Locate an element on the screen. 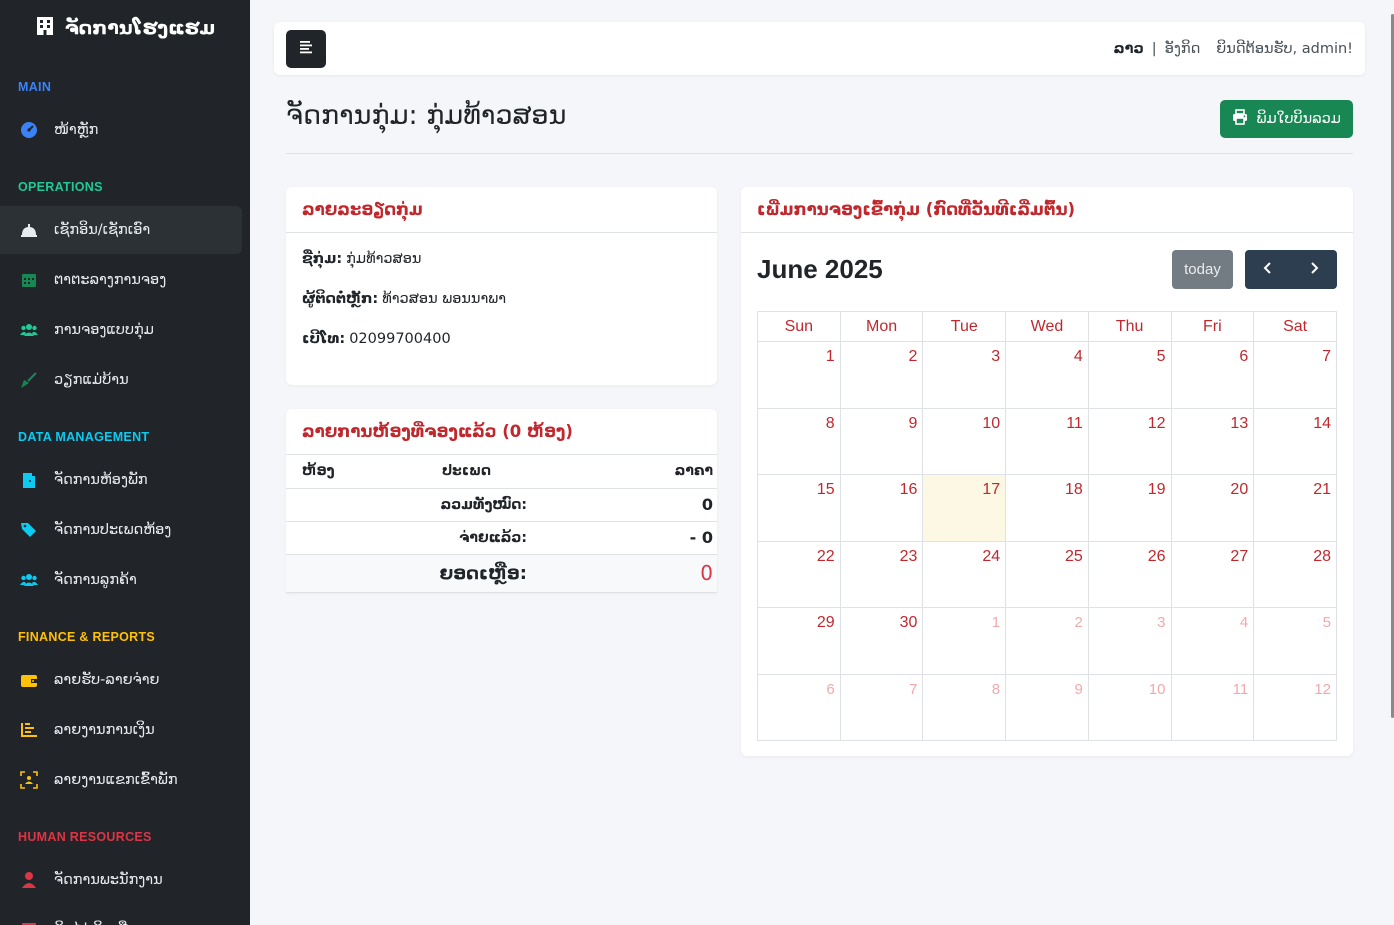 The width and height of the screenshot is (1394, 925). topbar-right: ລາວ | ອັງກິດ ຍິນດີຕ້ອນຮັບ, admin! is located at coordinates (1233, 49).